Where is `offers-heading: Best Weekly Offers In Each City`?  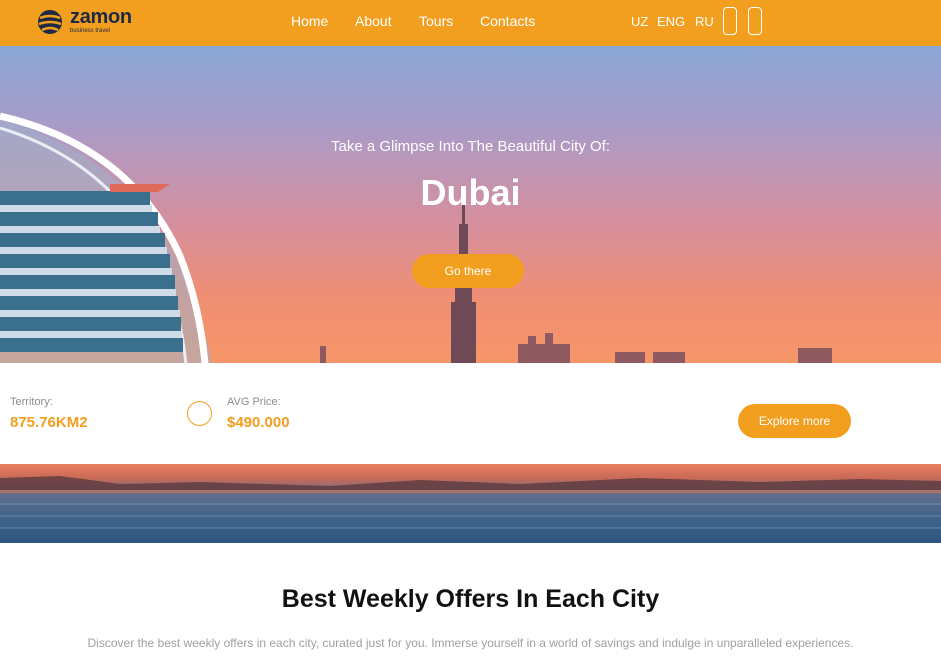
offers-heading: Best Weekly Offers In Each City is located at coordinates (470, 599).